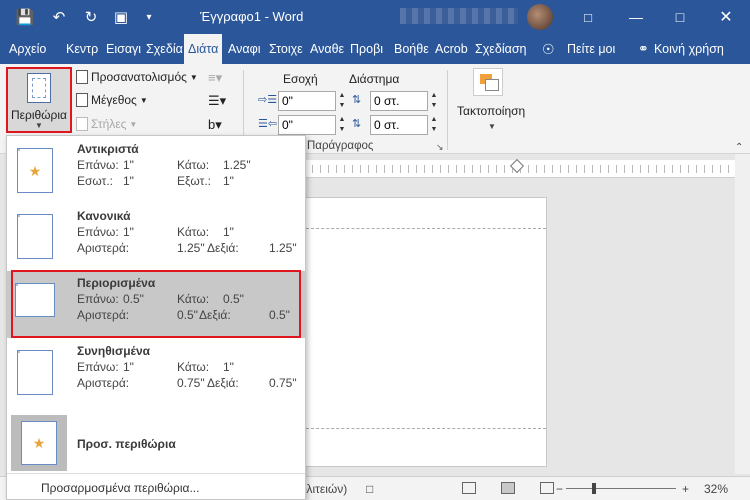  I want to click on avatar, so click(540, 17).